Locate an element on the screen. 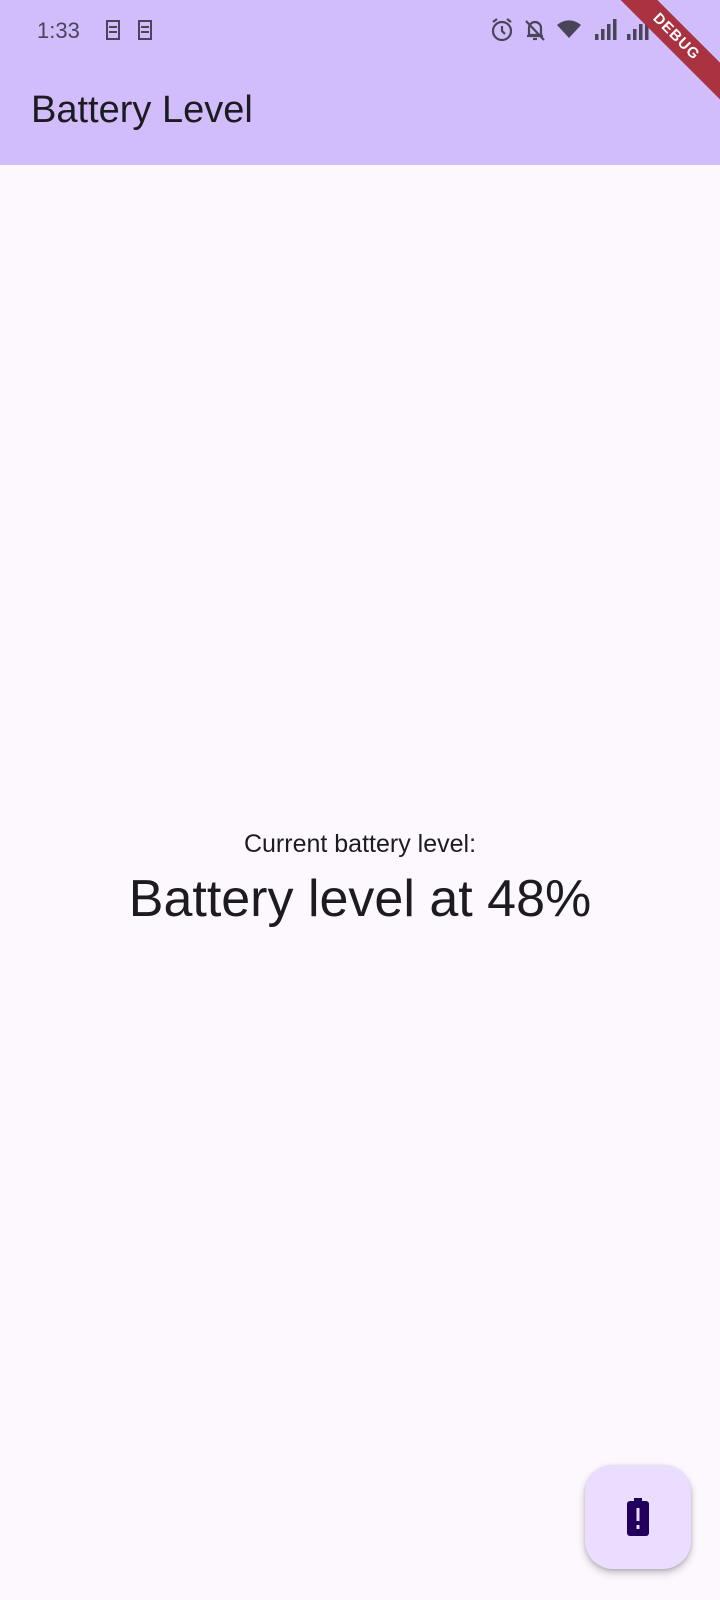  wifi-icon is located at coordinates (569, 29).